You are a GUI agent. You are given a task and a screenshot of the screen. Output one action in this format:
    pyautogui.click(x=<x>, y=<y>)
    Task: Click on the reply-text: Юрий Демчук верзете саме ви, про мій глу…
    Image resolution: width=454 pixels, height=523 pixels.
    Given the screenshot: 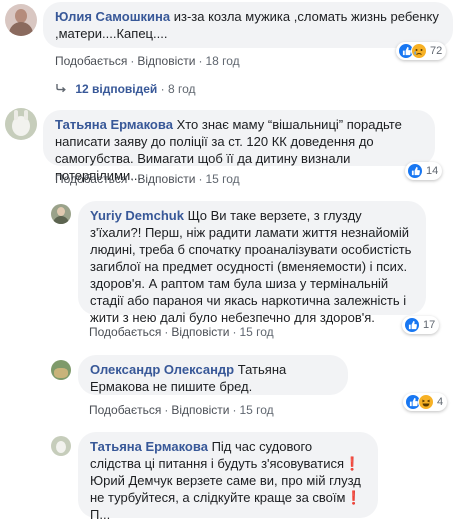 What is the action you would take?
    pyautogui.click(x=226, y=489)
    